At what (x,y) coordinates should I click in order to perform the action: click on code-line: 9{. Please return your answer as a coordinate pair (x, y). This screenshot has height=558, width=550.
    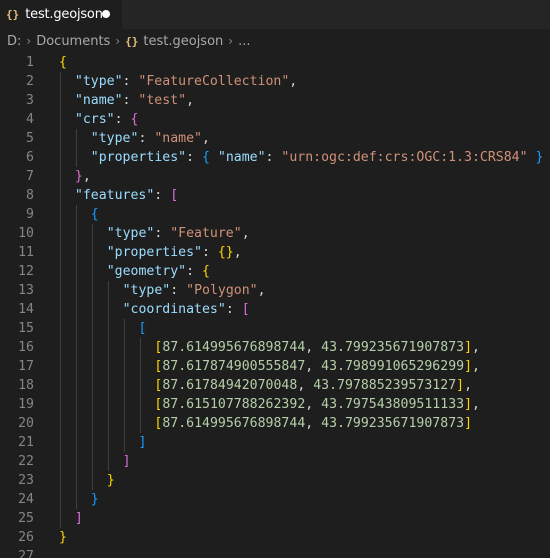
    Looking at the image, I should click on (275, 214).